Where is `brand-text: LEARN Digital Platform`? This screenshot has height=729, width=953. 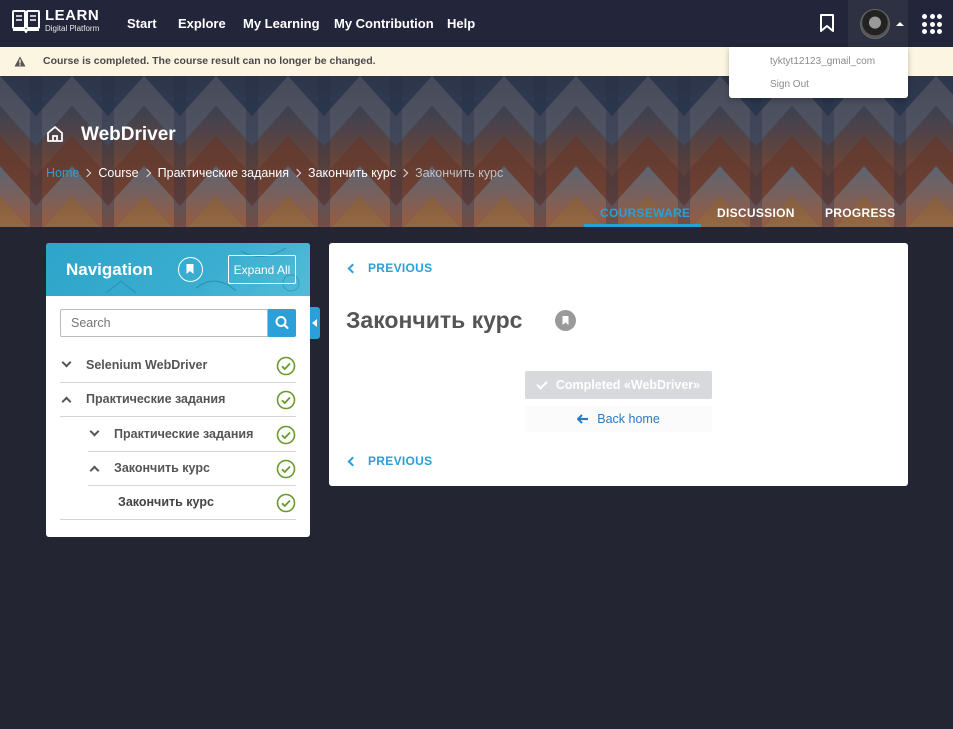
brand-text: LEARN Digital Platform is located at coordinates (72, 20).